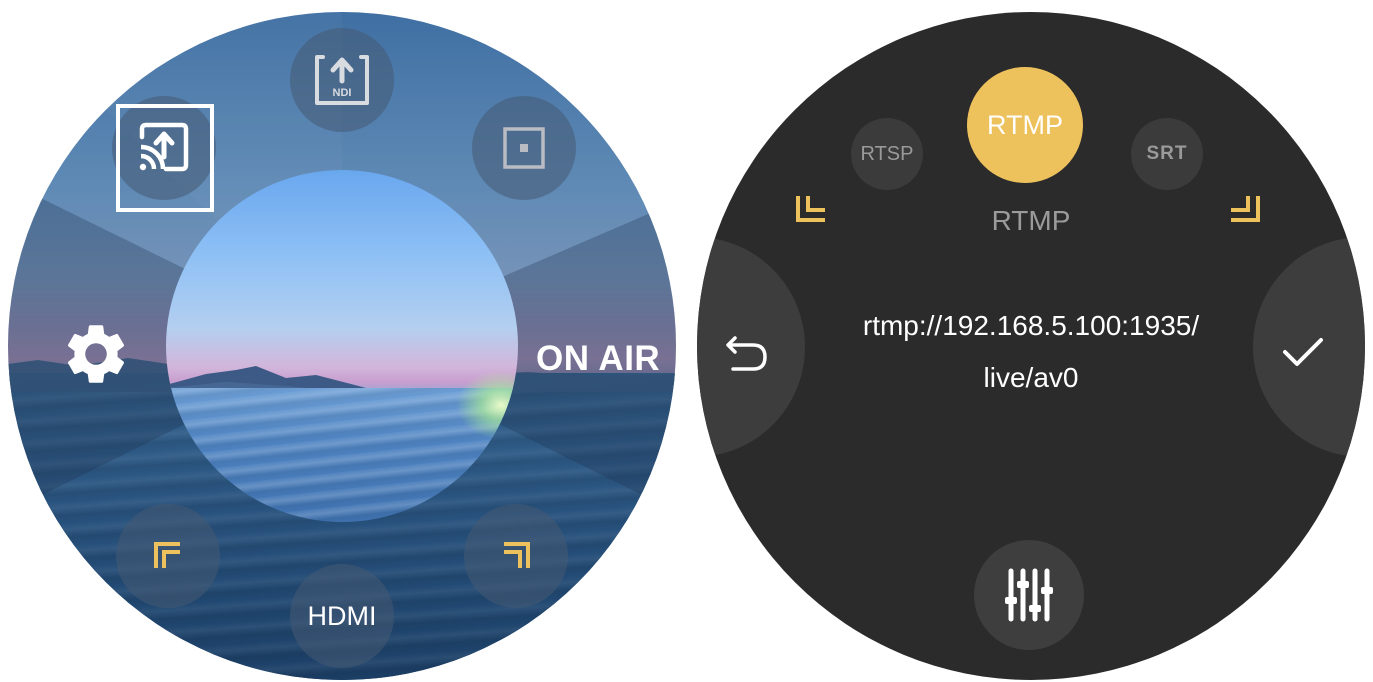  I want to click on live-preview, so click(342, 346).